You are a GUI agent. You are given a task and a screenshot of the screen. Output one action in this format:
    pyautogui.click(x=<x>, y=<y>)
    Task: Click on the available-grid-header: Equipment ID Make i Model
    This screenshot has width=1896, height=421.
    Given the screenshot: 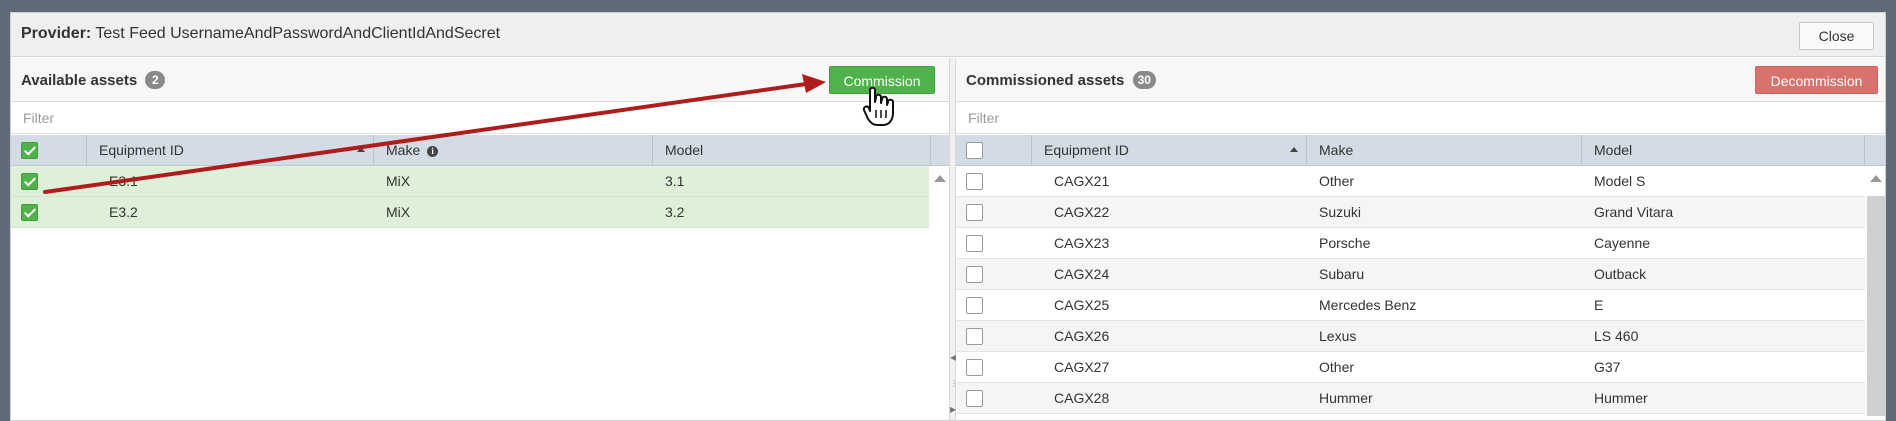 What is the action you would take?
    pyautogui.click(x=480, y=150)
    